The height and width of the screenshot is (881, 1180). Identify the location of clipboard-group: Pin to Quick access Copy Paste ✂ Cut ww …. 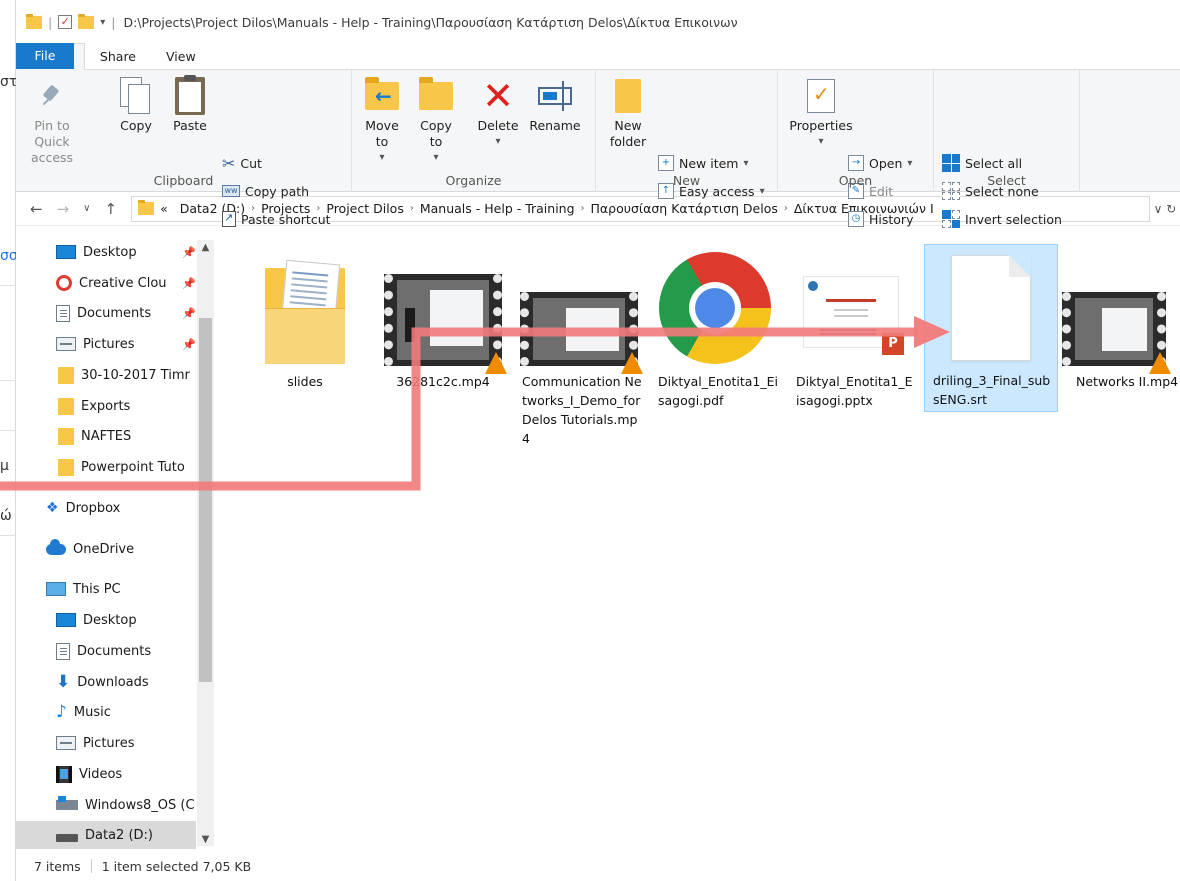
(184, 148).